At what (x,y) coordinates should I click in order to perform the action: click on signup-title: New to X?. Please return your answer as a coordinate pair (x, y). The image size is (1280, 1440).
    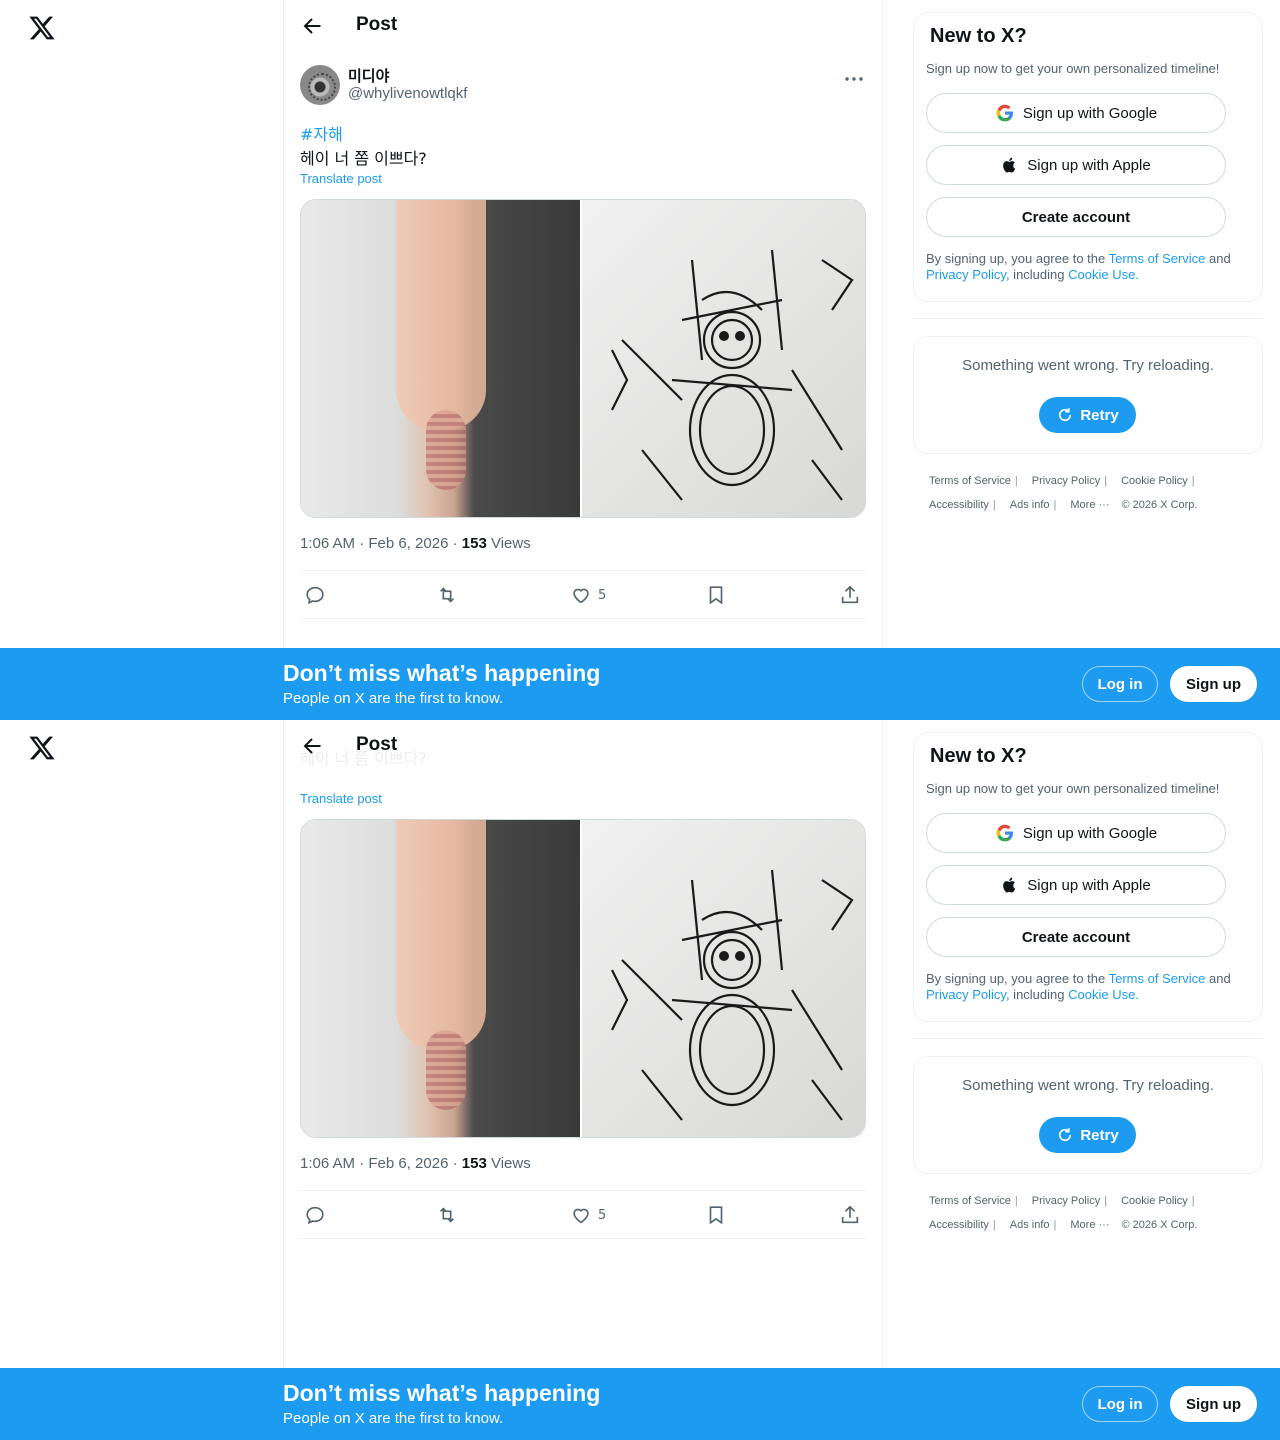
    Looking at the image, I should click on (978, 756).